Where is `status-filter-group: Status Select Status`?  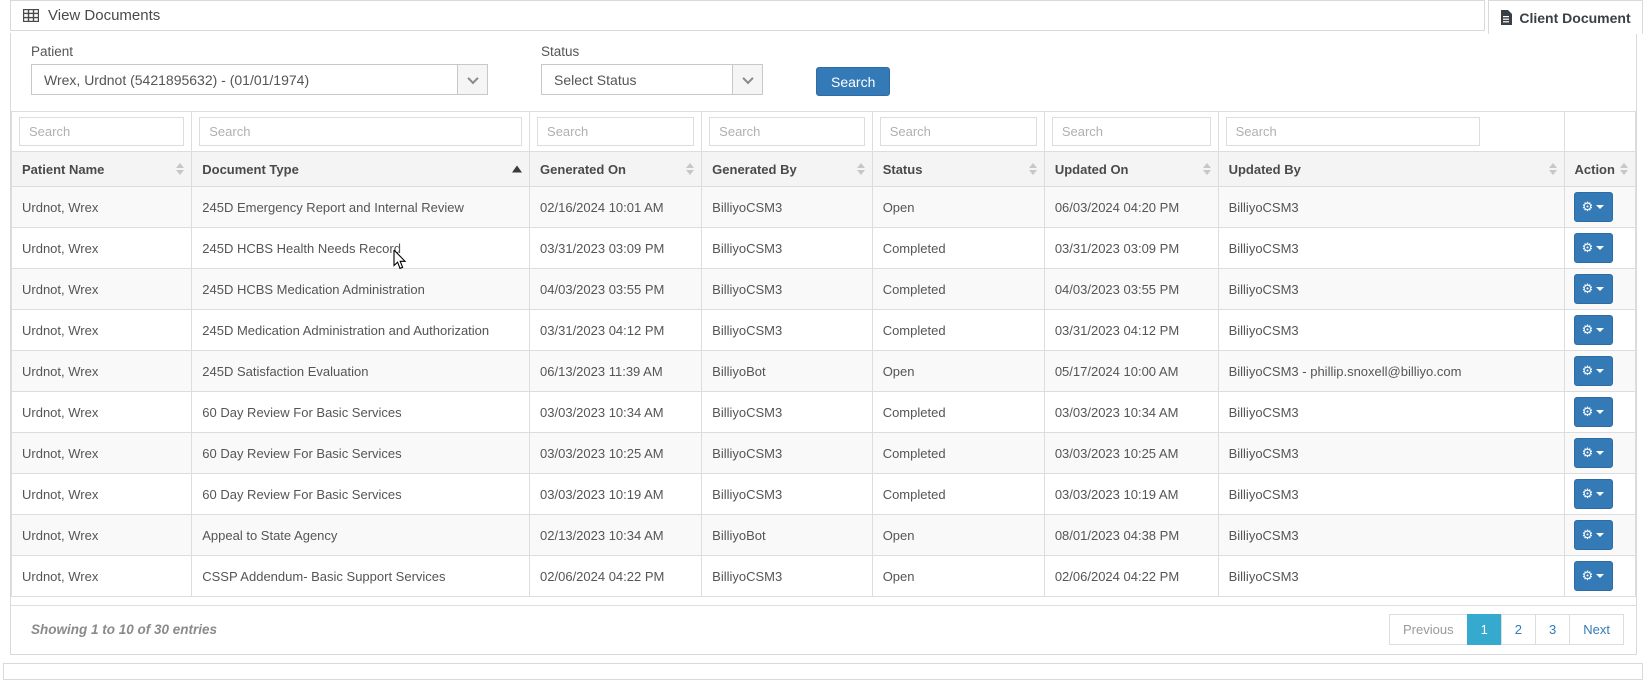
status-filter-group: Status Select Status is located at coordinates (652, 69).